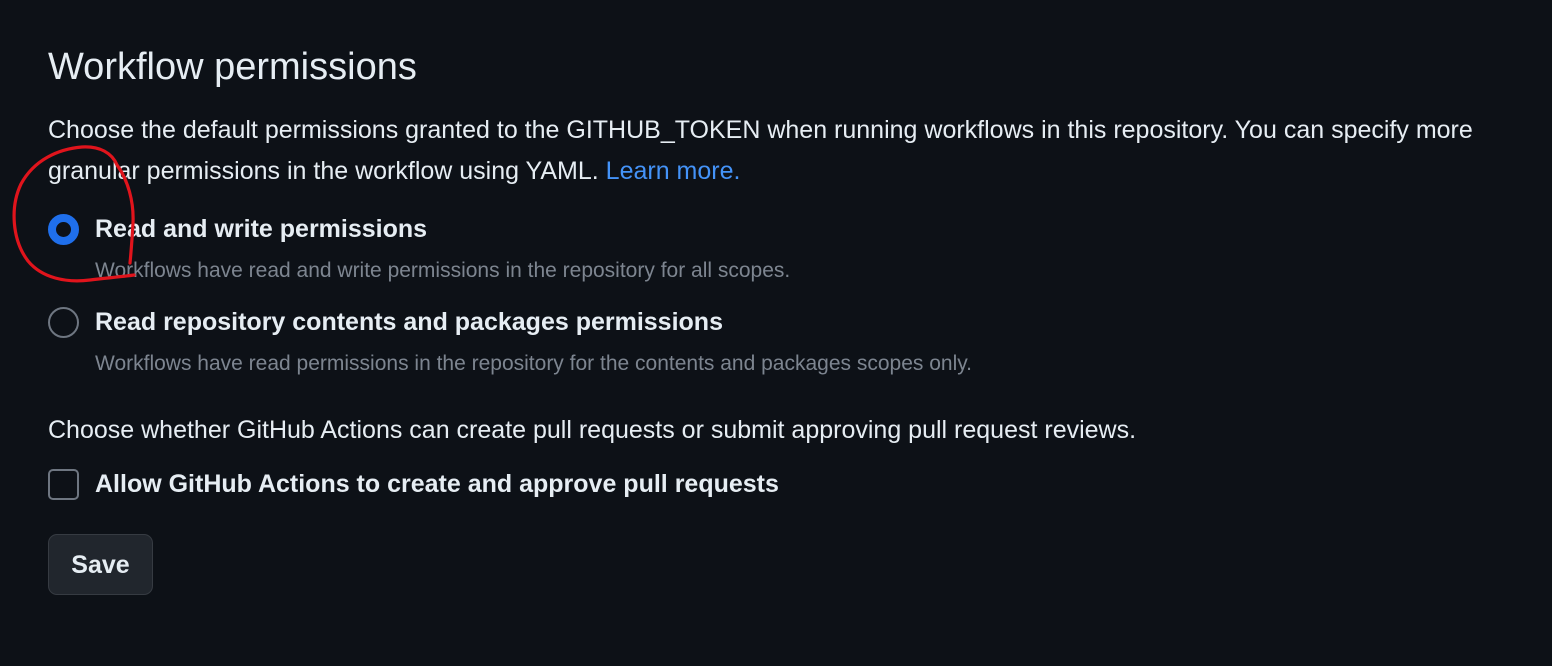 The width and height of the screenshot is (1552, 666). Describe the element at coordinates (673, 171) in the screenshot. I see `learn-more-link: Learn more.` at that location.